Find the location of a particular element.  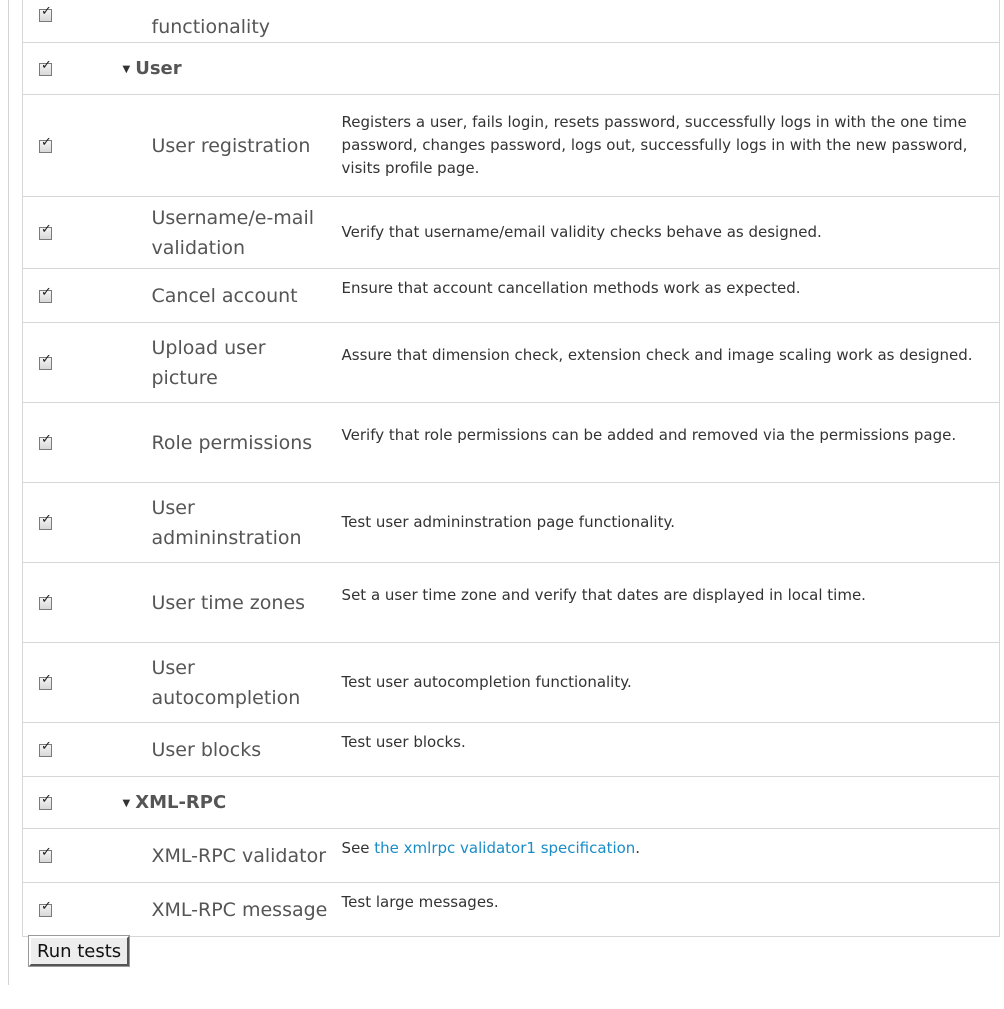

group-row-user: ✓ ▼ User is located at coordinates (511, 68).